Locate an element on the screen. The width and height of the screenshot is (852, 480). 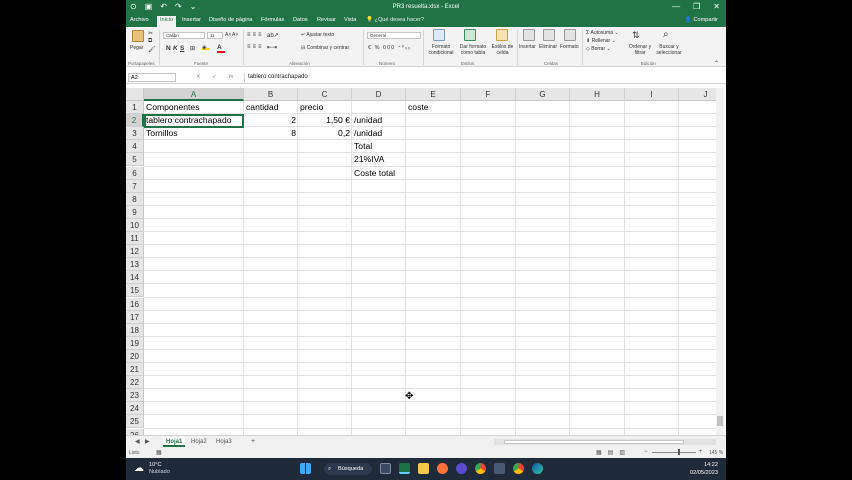
row-header-15: 15 is located at coordinates (135, 291).